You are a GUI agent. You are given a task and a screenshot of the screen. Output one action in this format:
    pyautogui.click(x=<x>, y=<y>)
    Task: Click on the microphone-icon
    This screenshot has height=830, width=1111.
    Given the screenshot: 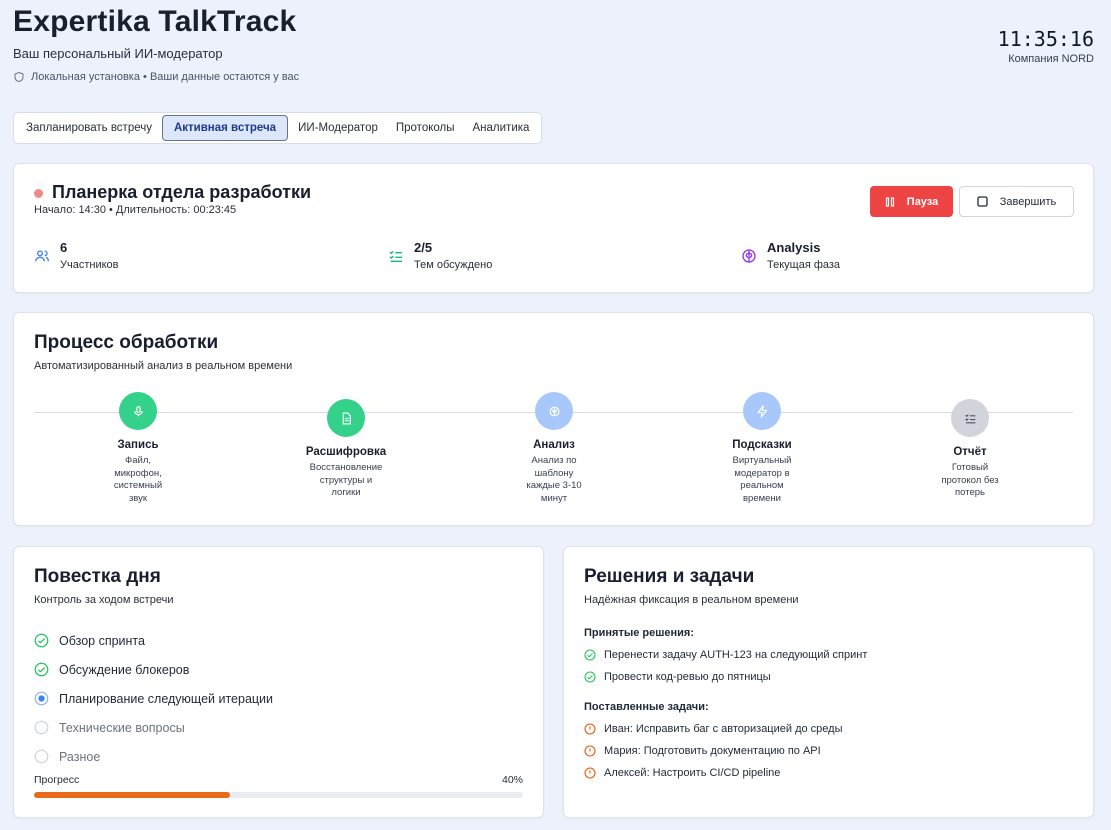 What is the action you would take?
    pyautogui.click(x=138, y=410)
    